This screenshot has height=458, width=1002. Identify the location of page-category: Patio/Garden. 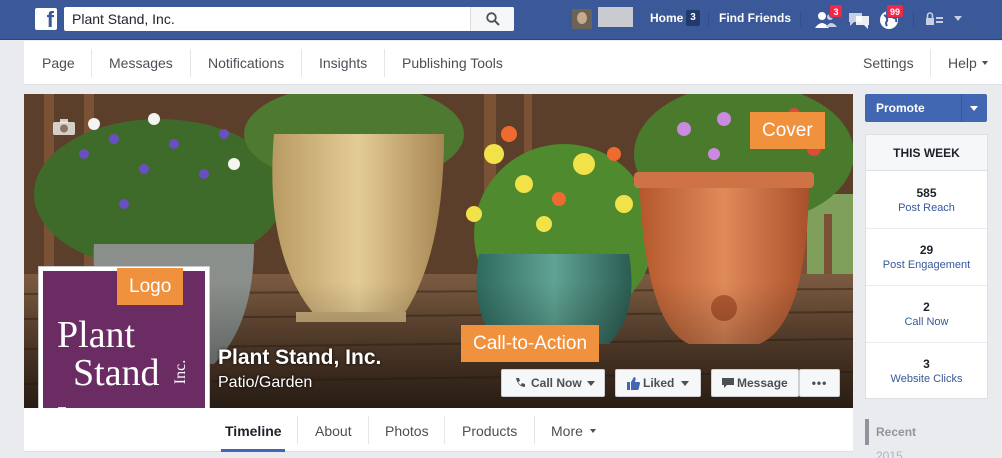
(265, 383).